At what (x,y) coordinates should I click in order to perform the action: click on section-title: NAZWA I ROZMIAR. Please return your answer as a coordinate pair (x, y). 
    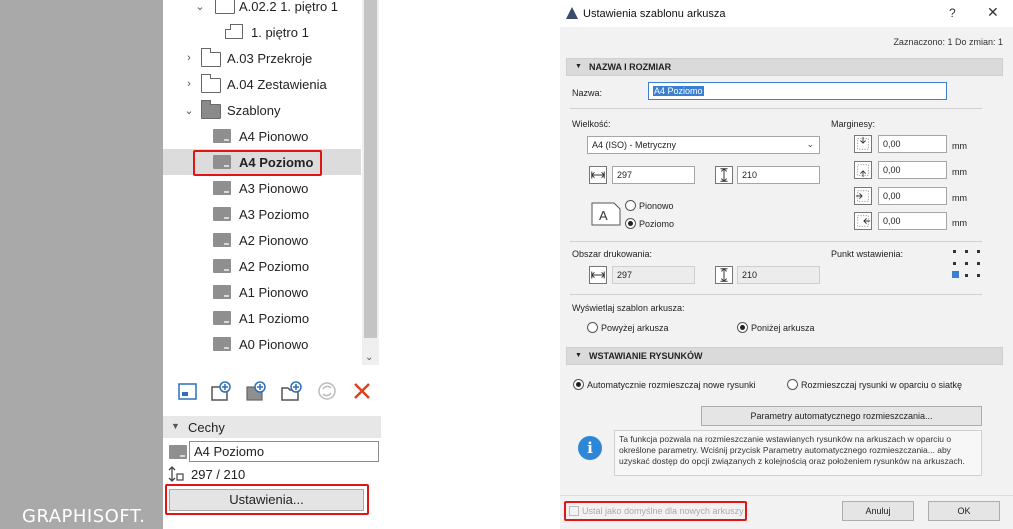
    Looking at the image, I should click on (630, 67).